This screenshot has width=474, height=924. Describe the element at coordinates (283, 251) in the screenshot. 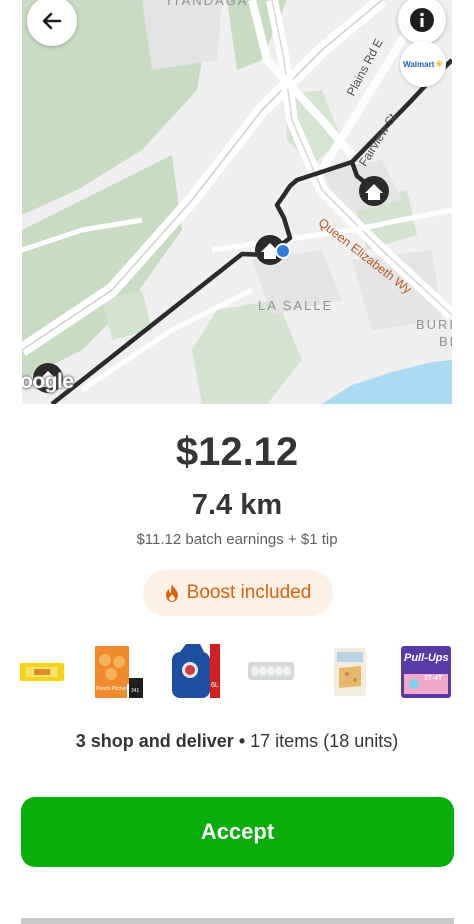

I see `location-dot-icon` at that location.